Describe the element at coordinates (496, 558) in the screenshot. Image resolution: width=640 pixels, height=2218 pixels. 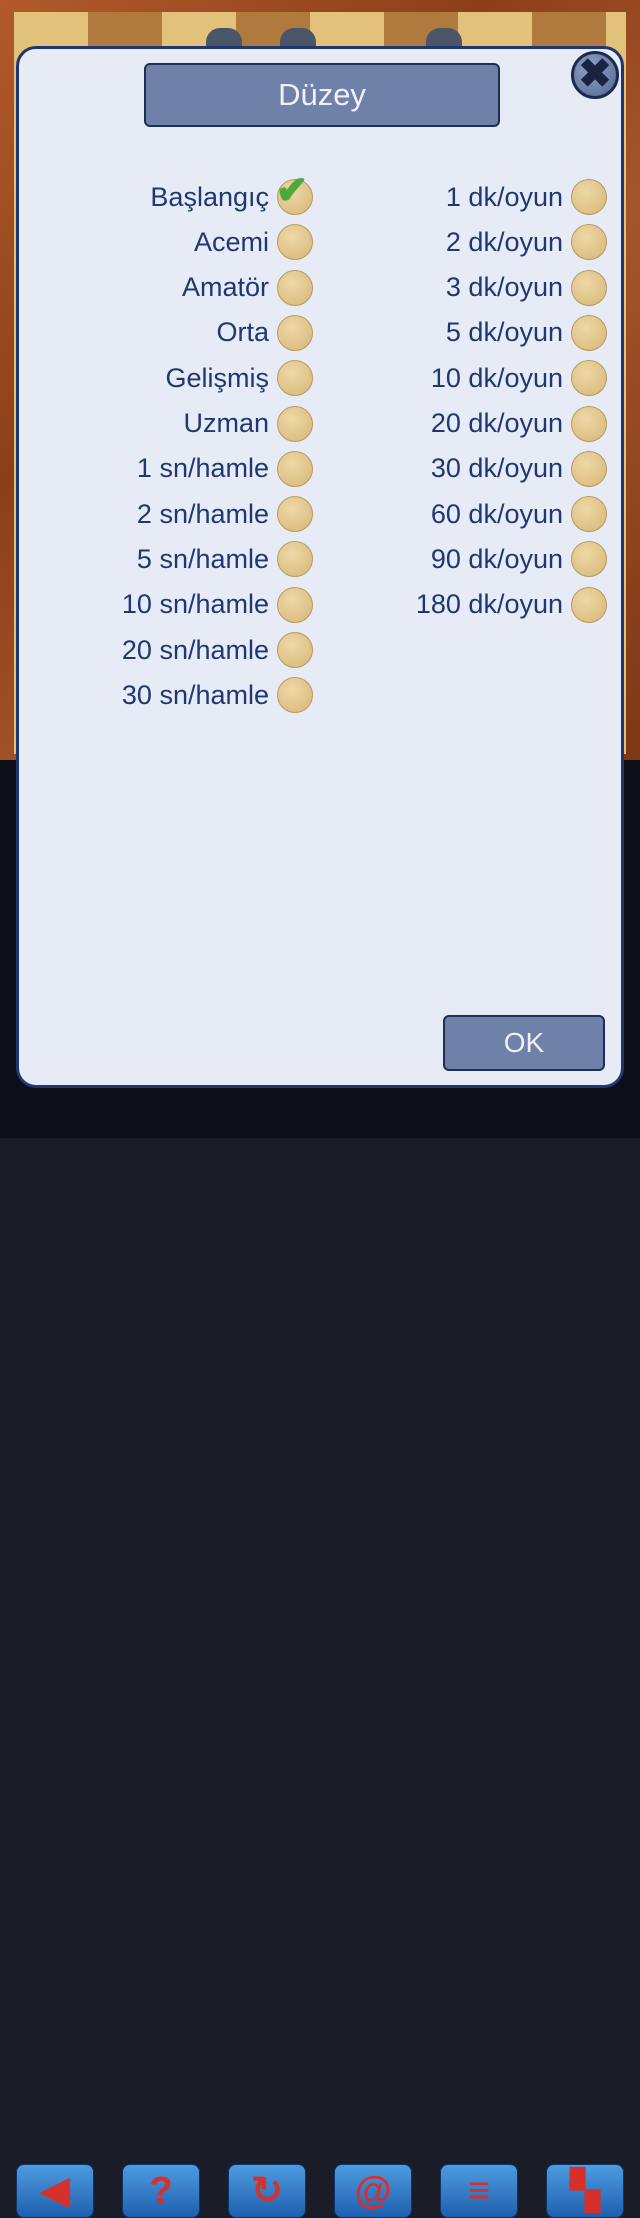
I see `level-option-label: 90 dk/oyun` at that location.